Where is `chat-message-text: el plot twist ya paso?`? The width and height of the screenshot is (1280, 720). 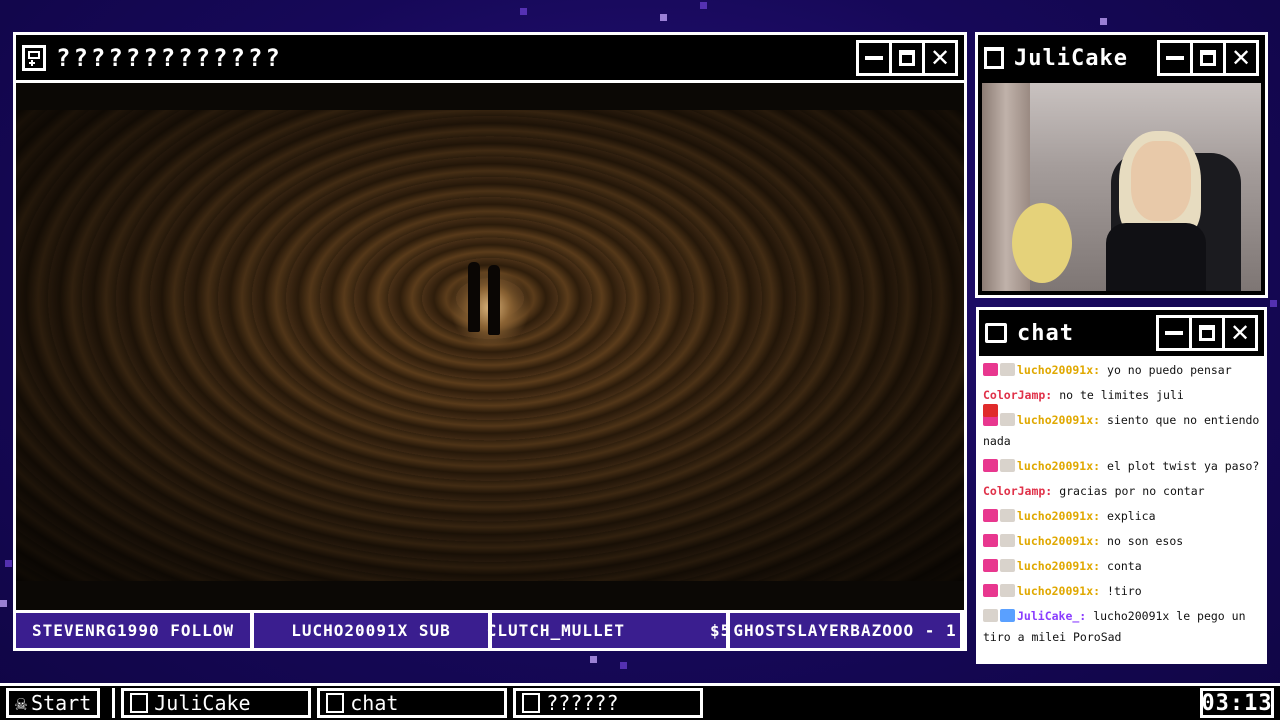 chat-message-text: el plot twist ya paso? is located at coordinates (1183, 466).